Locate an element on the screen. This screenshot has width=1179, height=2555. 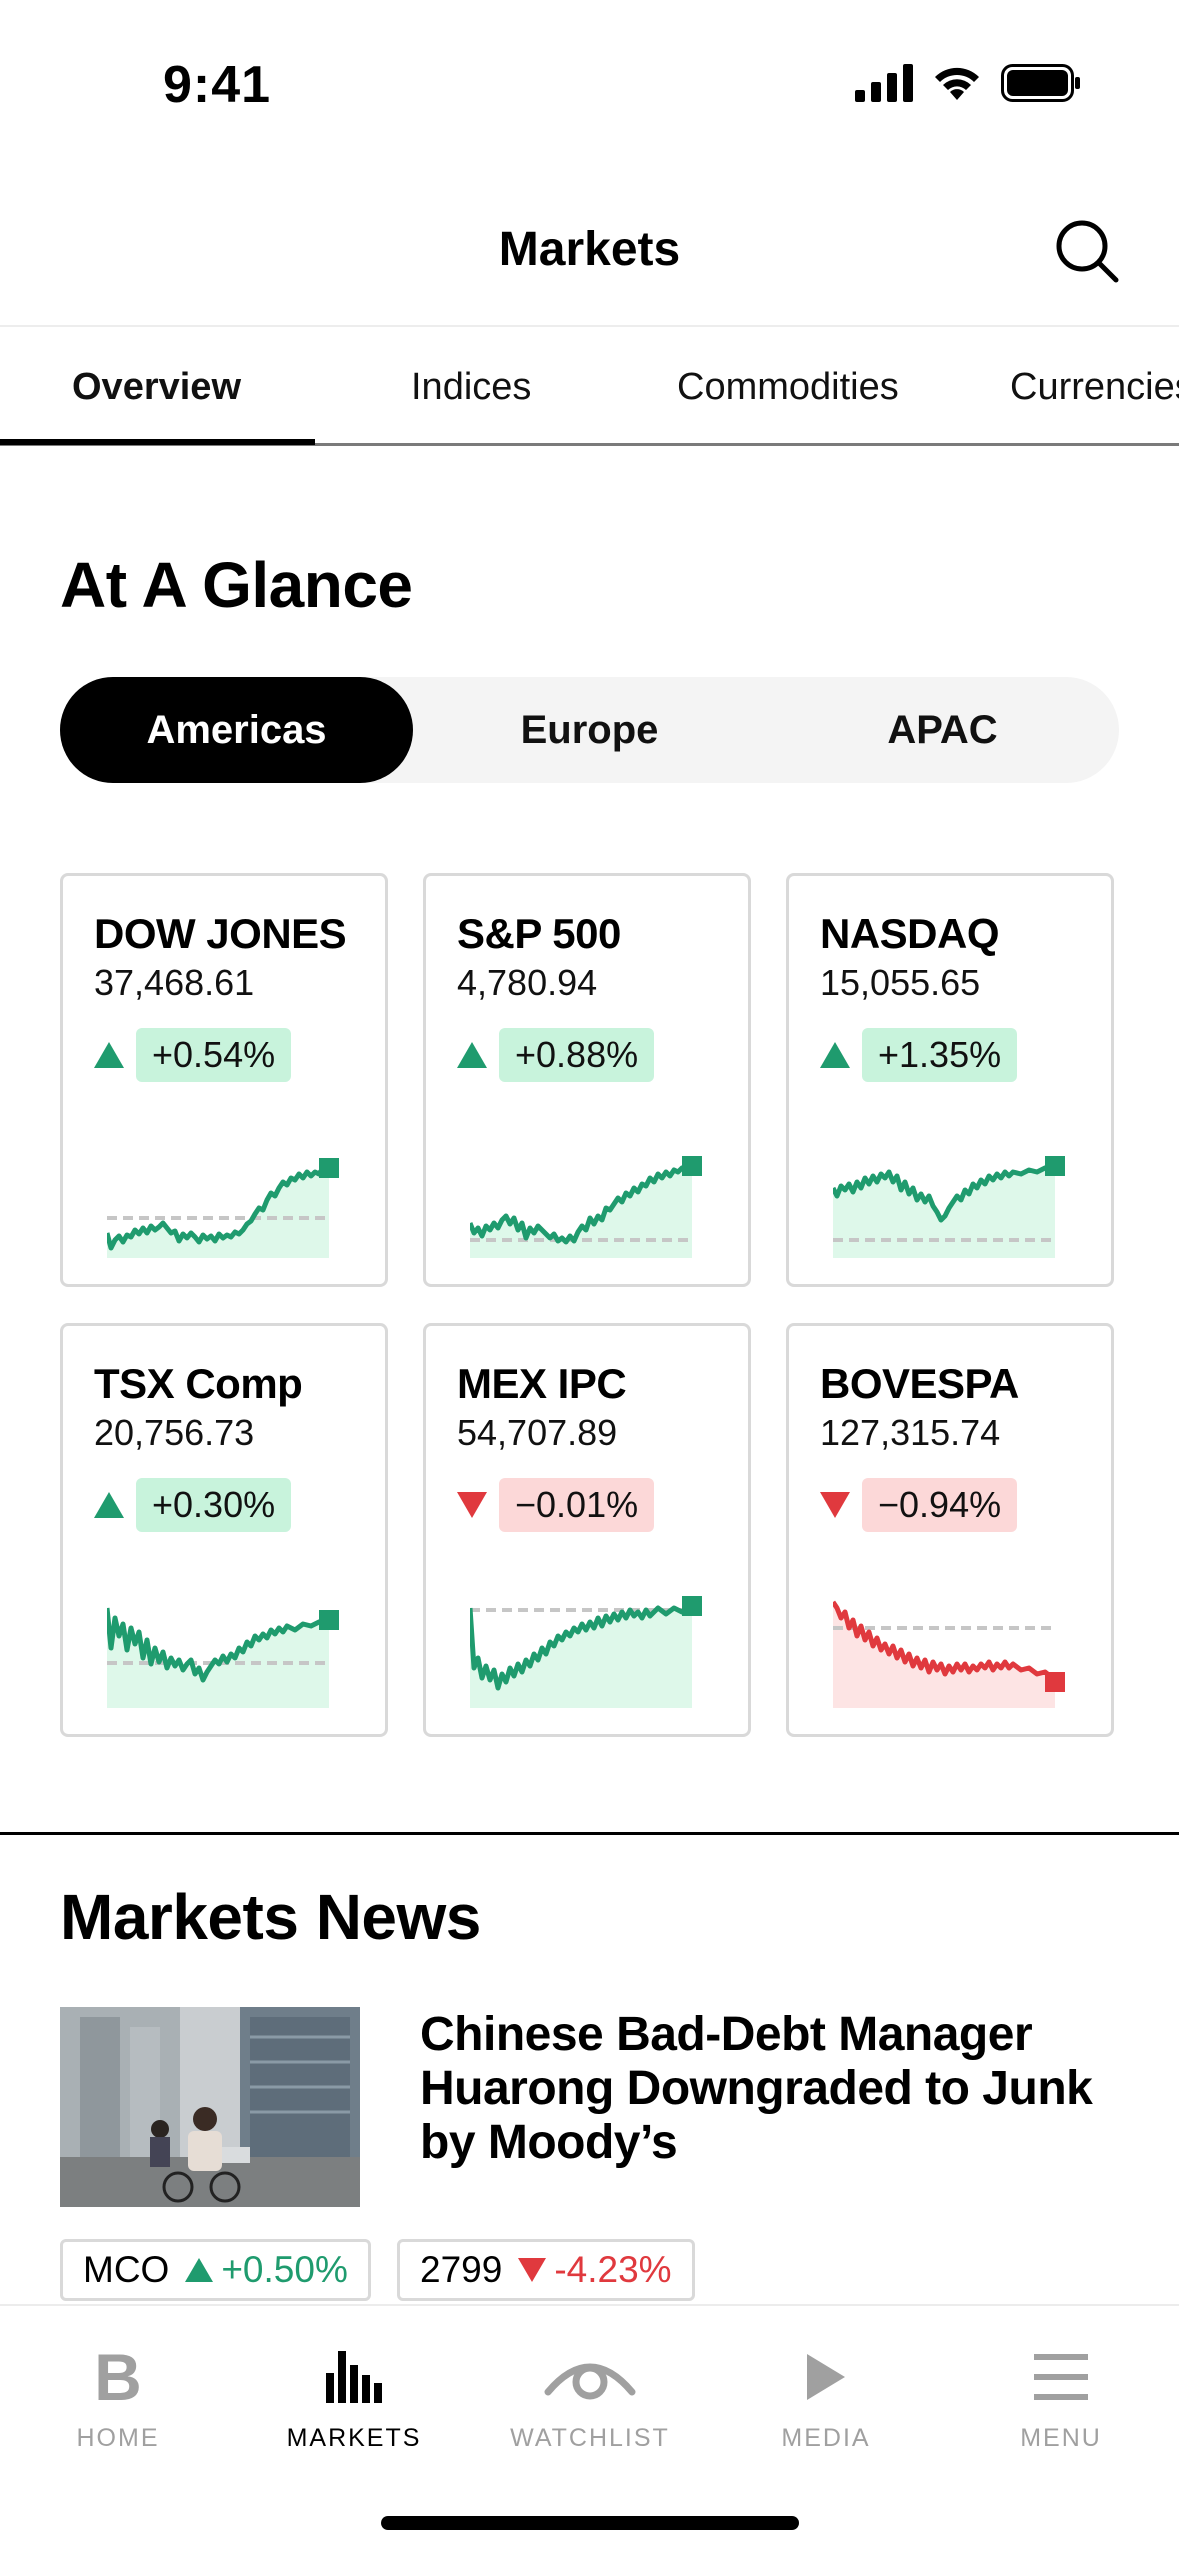
index-change: −0.01% is located at coordinates (556, 1505).